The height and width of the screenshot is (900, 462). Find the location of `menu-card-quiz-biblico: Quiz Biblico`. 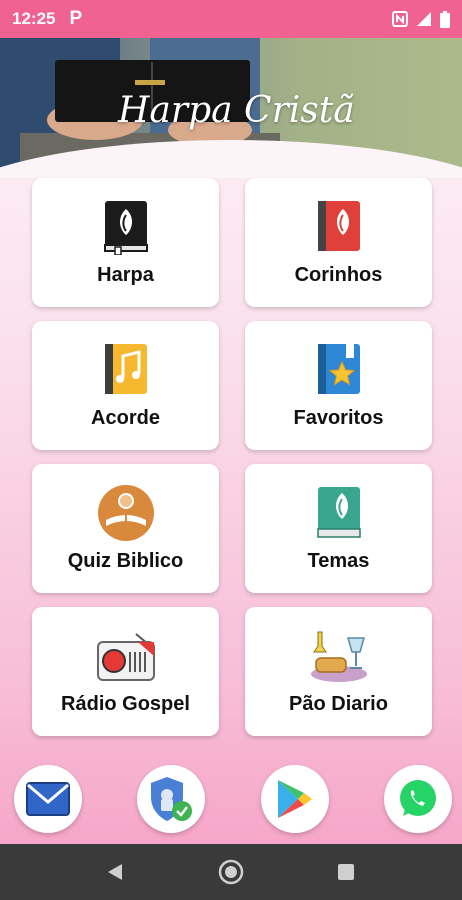

menu-card-quiz-biblico: Quiz Biblico is located at coordinates (125, 528).